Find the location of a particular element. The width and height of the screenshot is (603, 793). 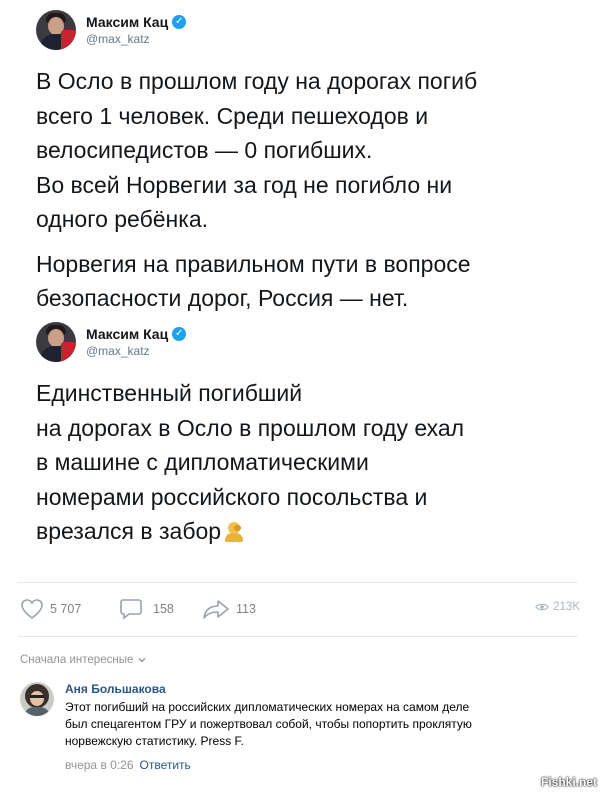

reply-button: Ответить is located at coordinates (165, 765).